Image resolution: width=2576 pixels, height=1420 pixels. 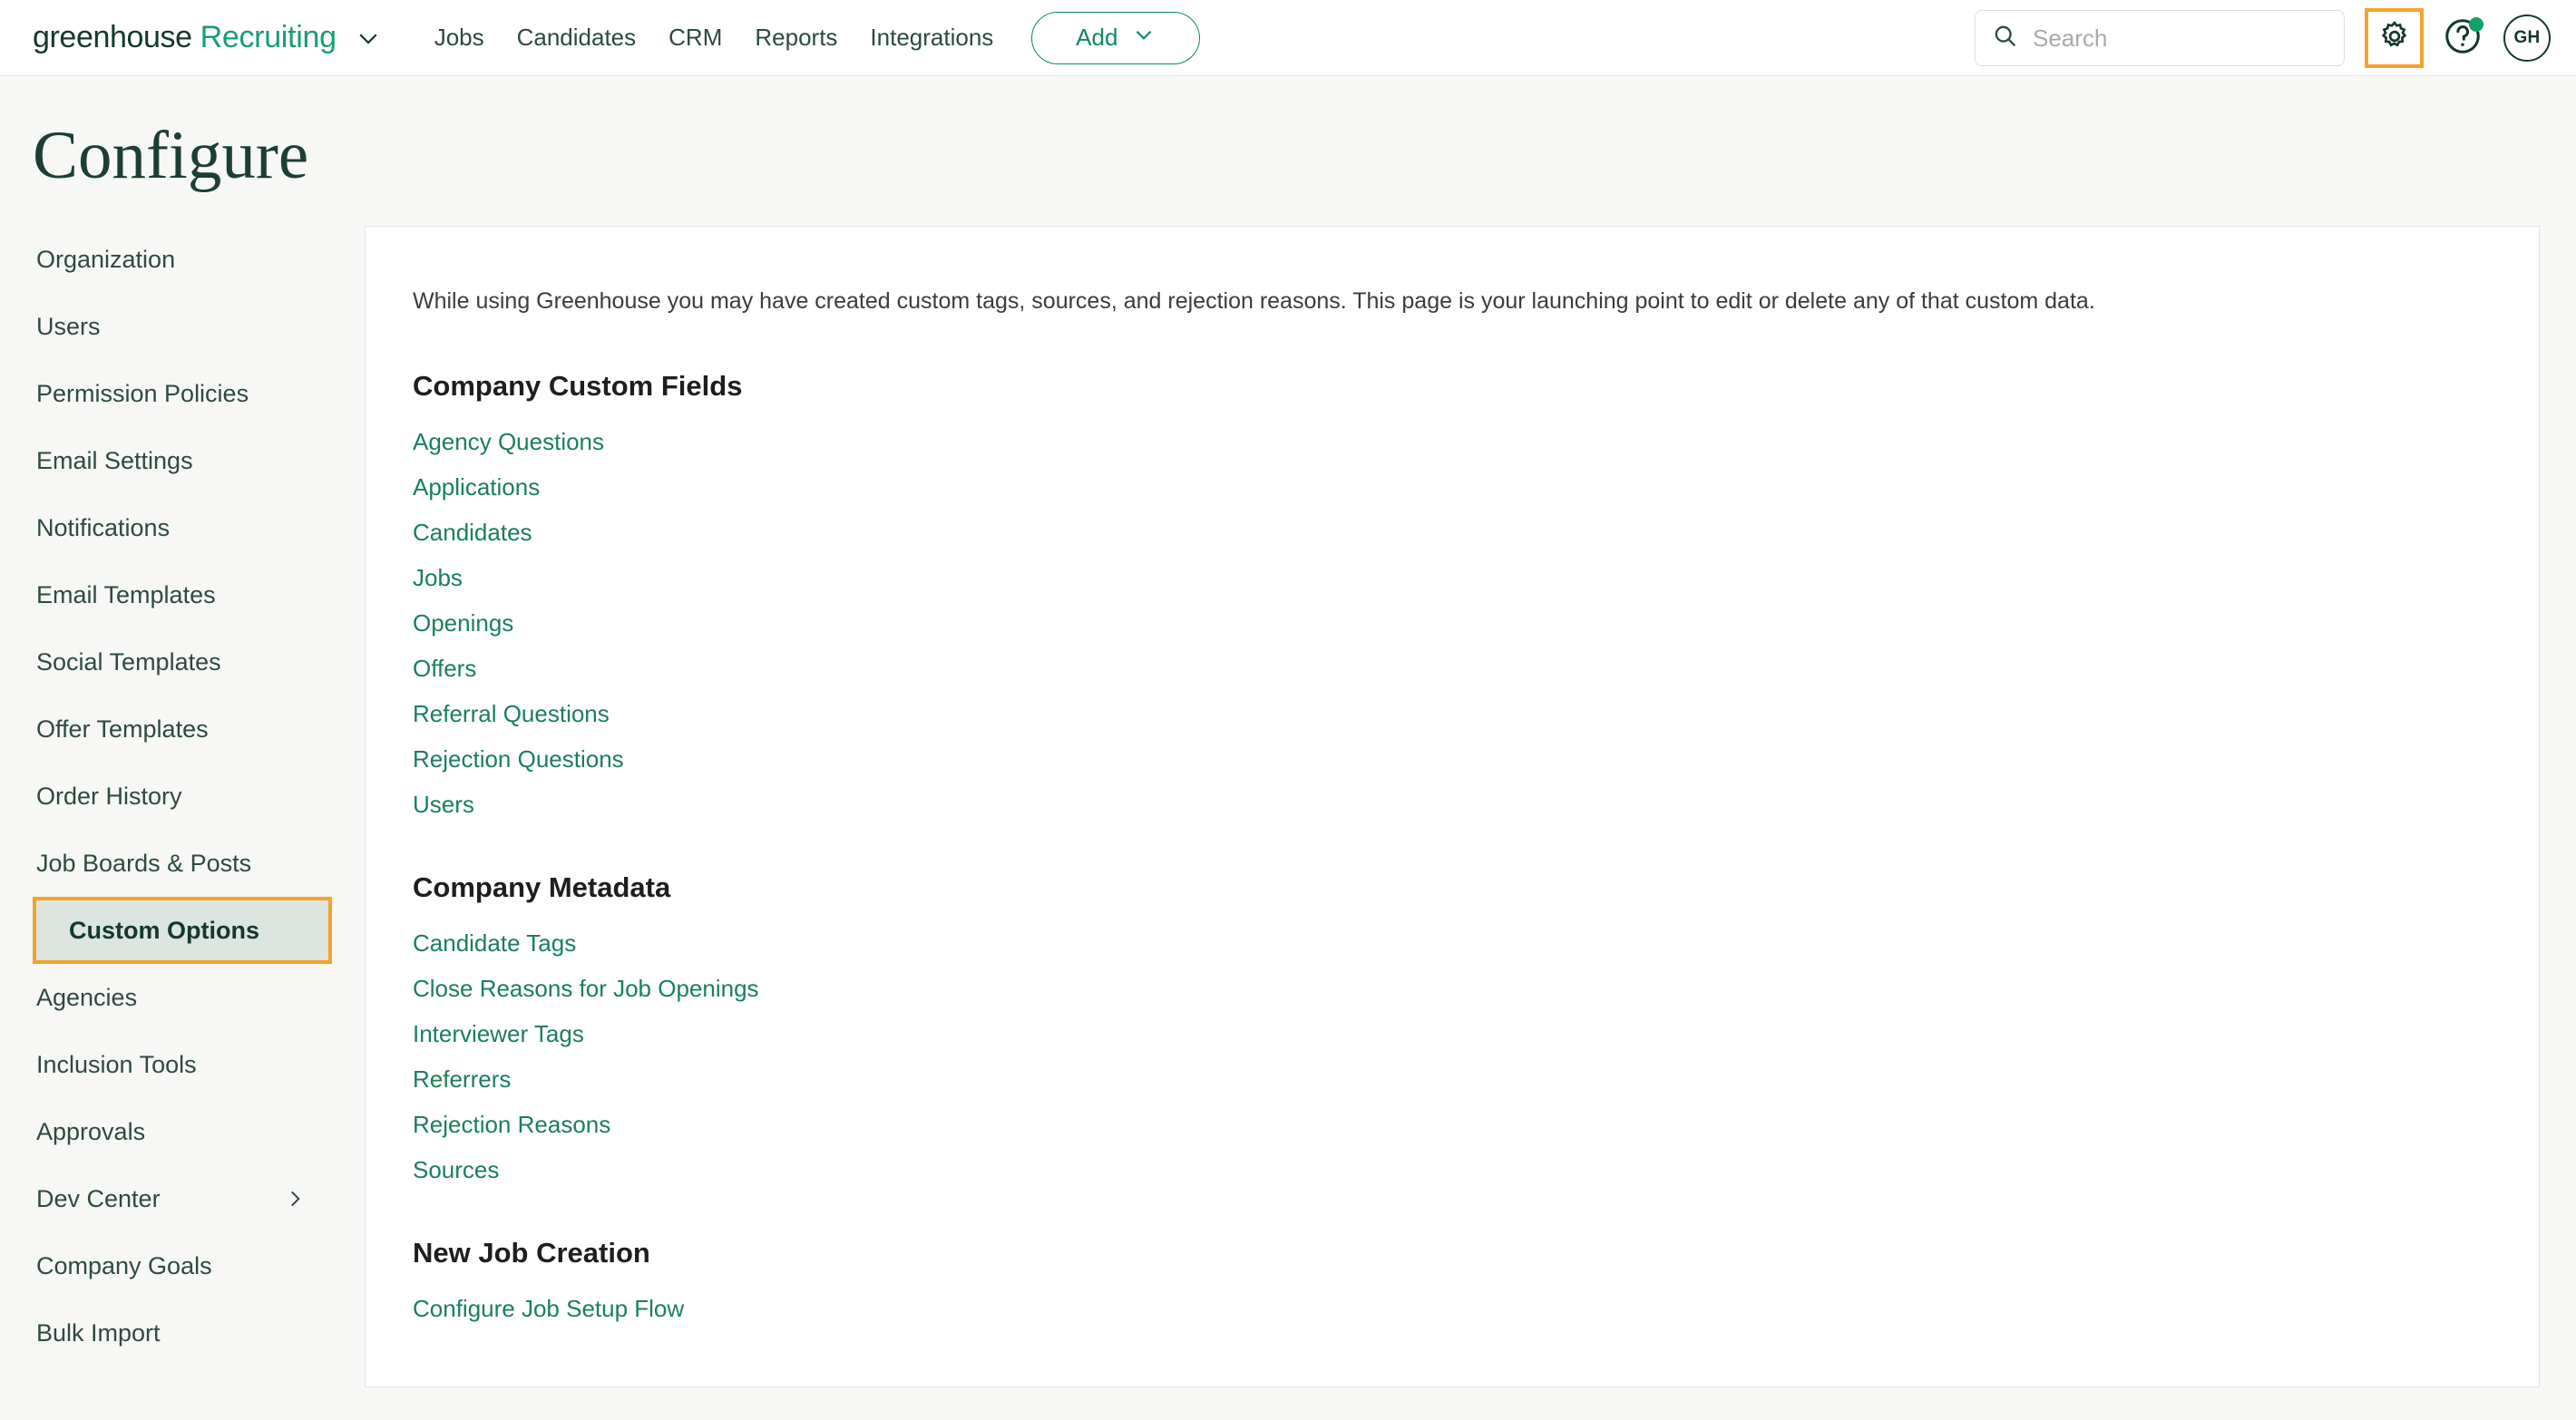 I want to click on config-link-configure-job-setup-flow: Configure Job Setup Flow, so click(x=548, y=1308).